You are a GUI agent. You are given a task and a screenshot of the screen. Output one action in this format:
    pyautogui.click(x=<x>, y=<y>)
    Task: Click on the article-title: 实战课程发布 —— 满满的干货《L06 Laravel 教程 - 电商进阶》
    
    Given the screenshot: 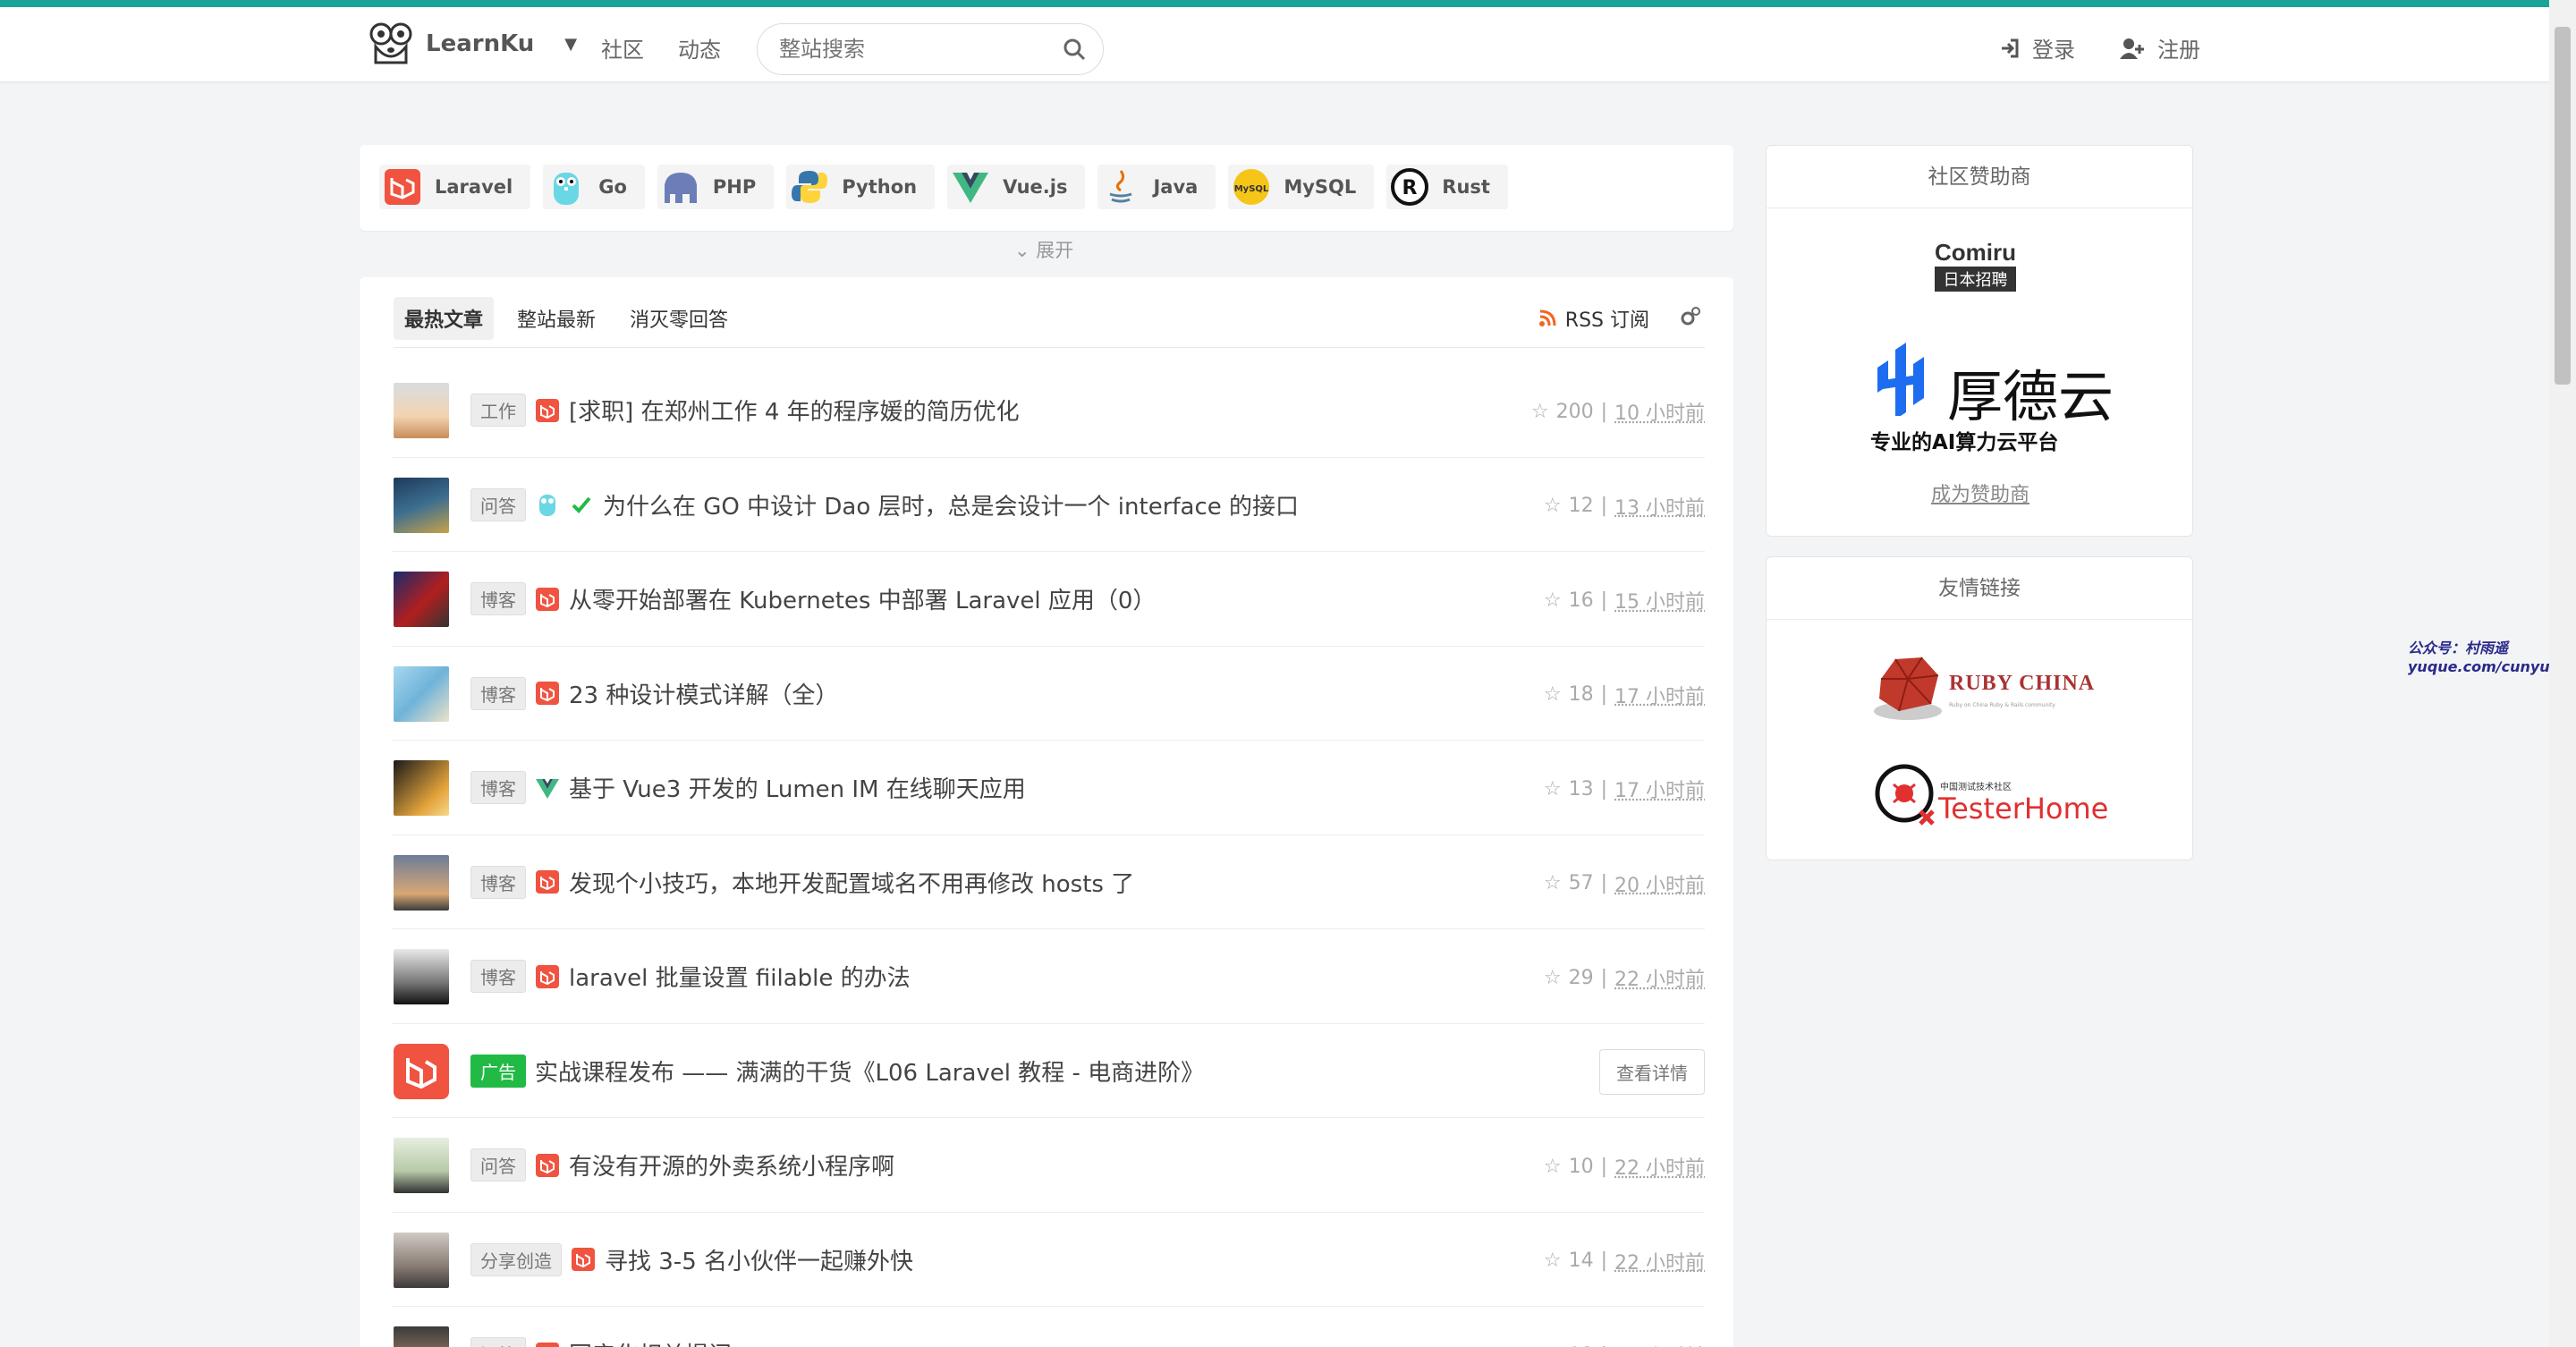 What is the action you would take?
    pyautogui.click(x=869, y=1071)
    